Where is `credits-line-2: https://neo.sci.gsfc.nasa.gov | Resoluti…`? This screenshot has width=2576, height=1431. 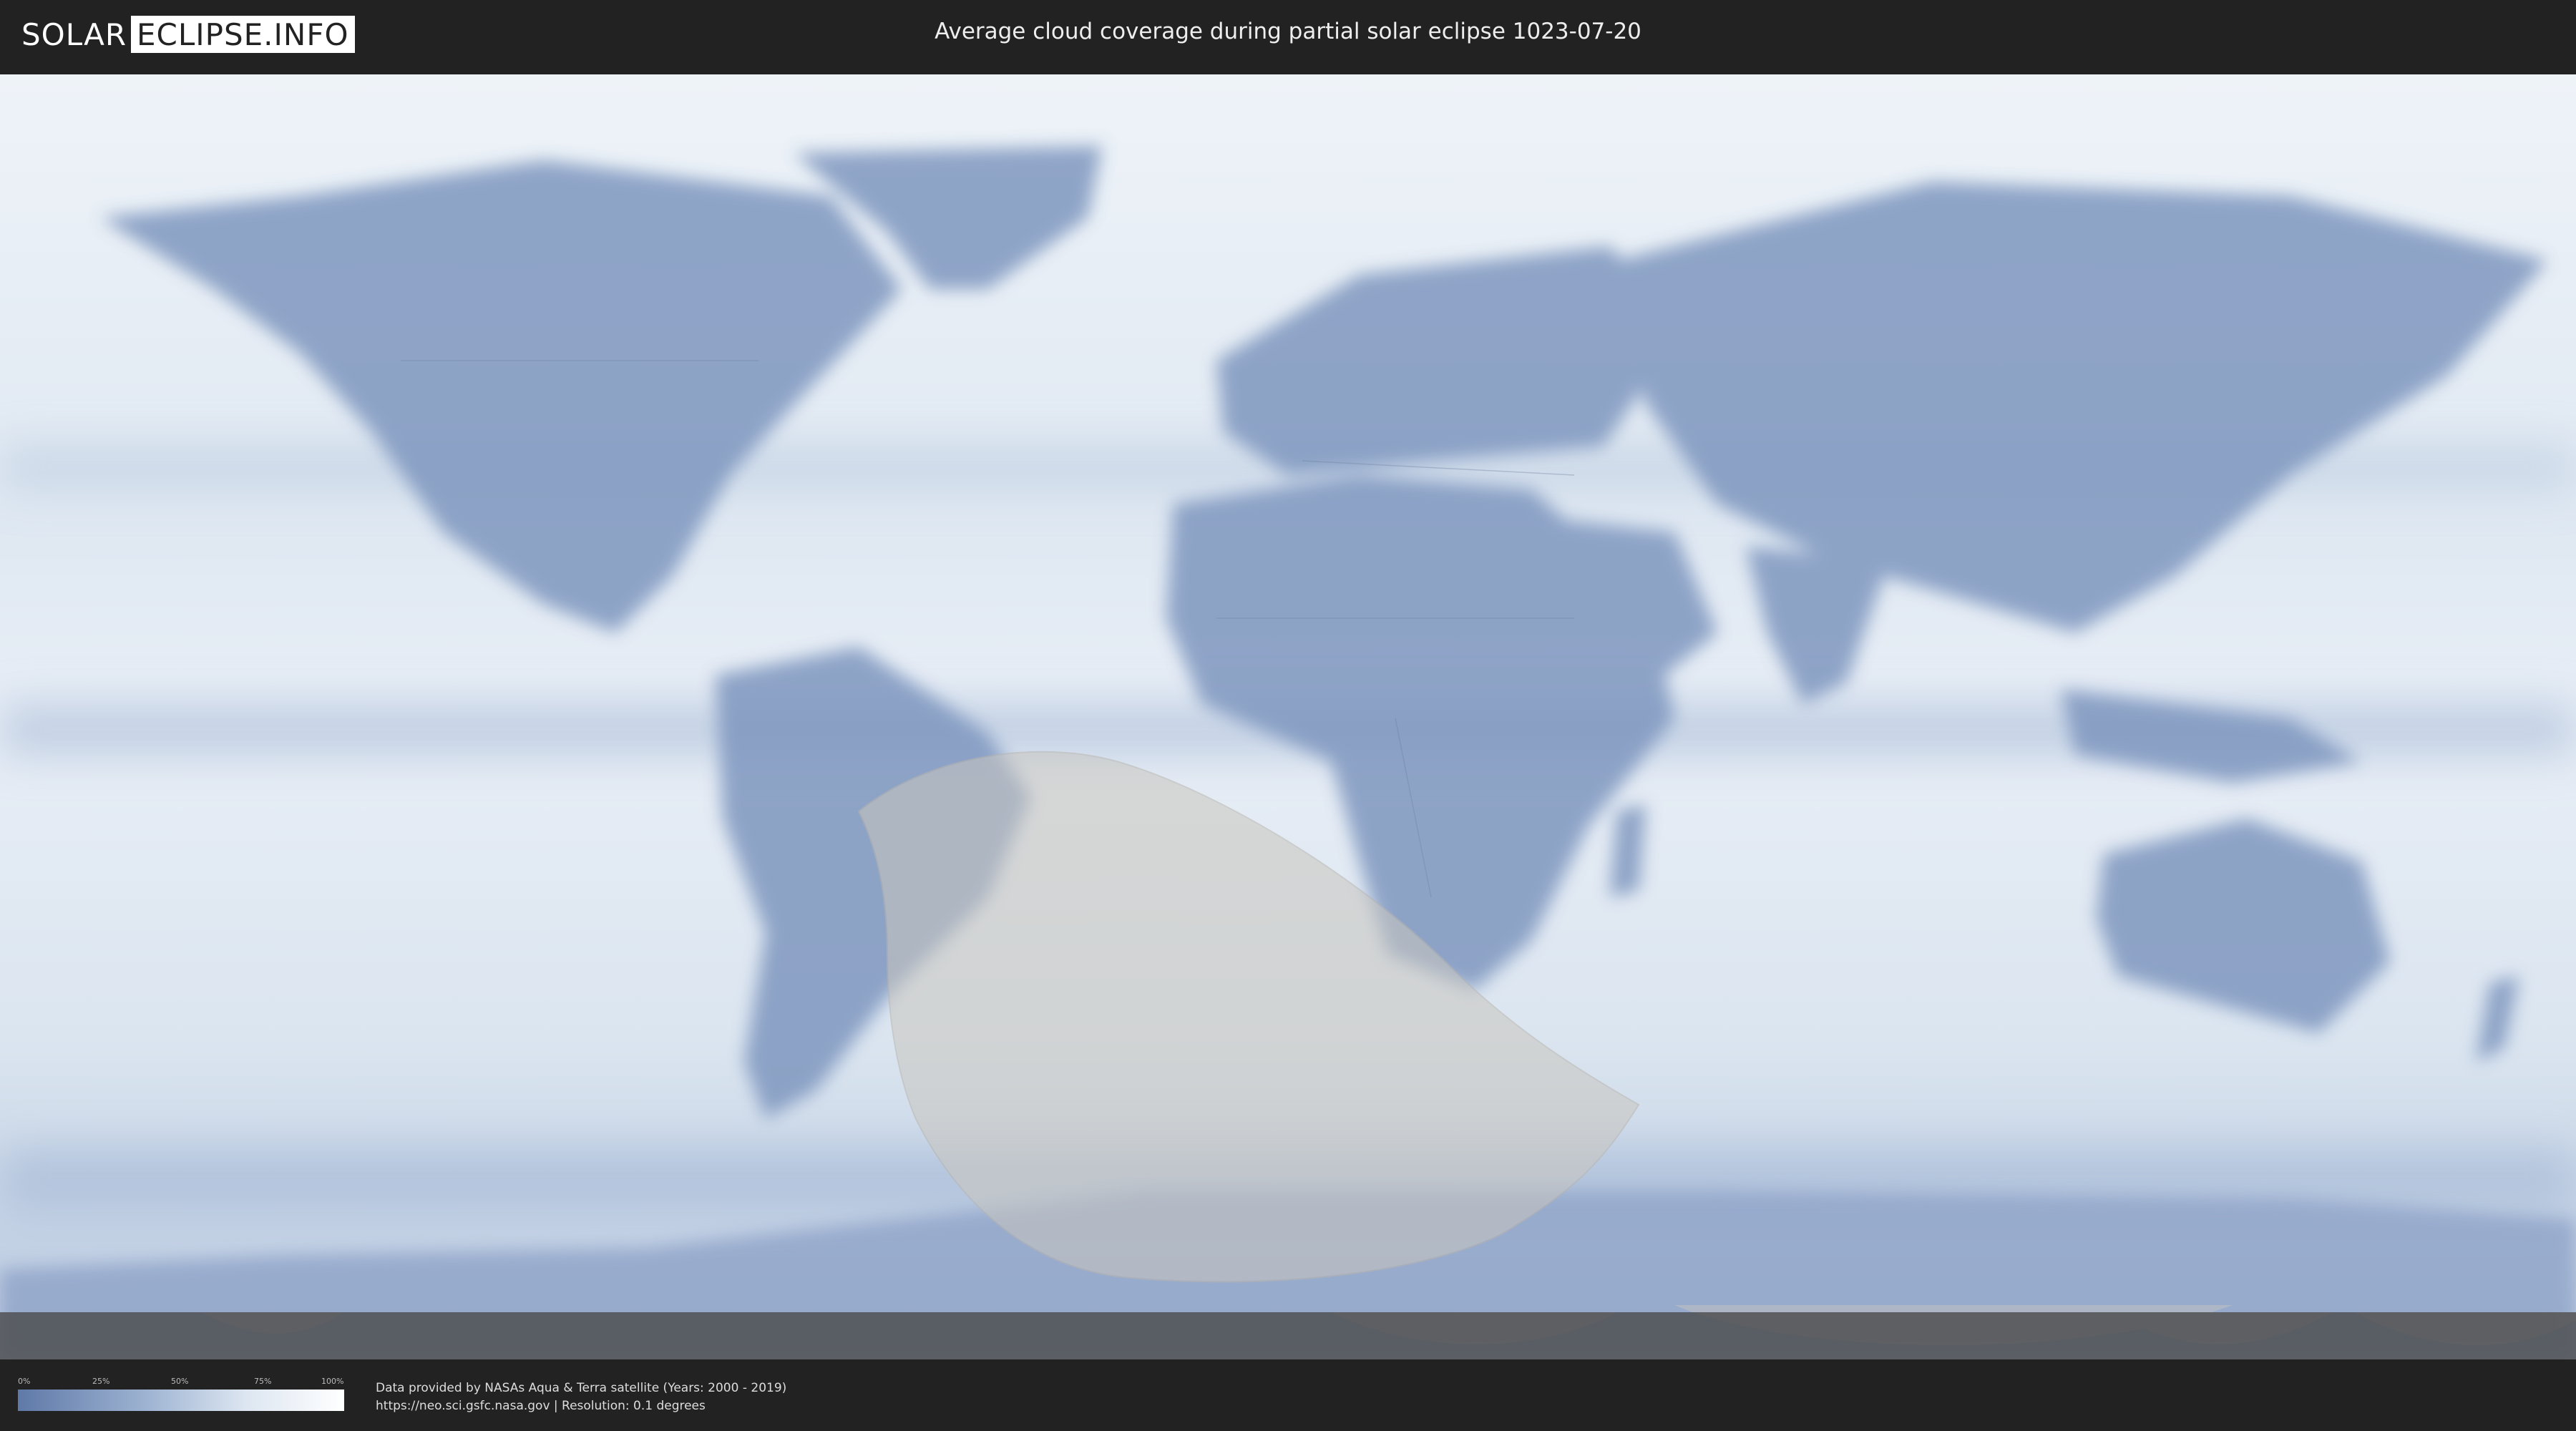 credits-line-2: https://neo.sci.gsfc.nasa.gov | Resoluti… is located at coordinates (541, 1406).